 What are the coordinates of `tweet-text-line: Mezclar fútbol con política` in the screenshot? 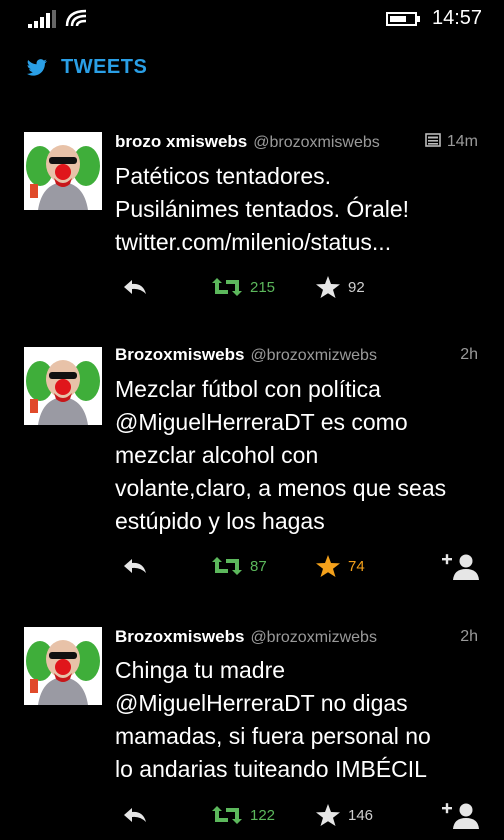 It's located at (248, 389).